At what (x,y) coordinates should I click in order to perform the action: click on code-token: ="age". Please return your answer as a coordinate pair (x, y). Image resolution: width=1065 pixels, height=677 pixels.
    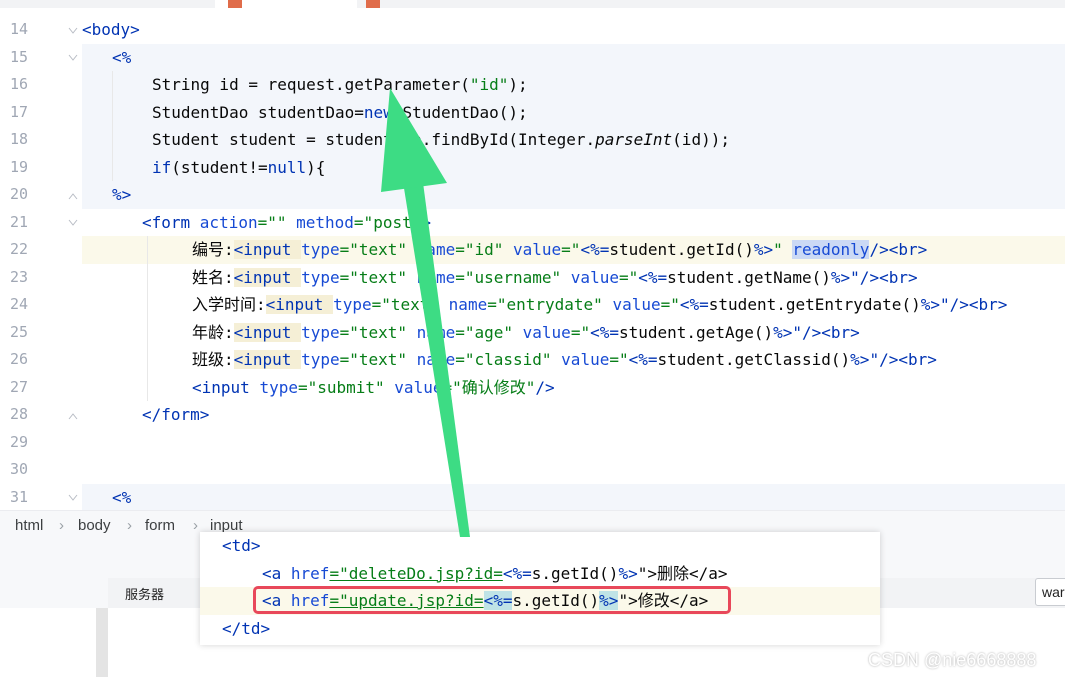
    Looking at the image, I should click on (489, 332).